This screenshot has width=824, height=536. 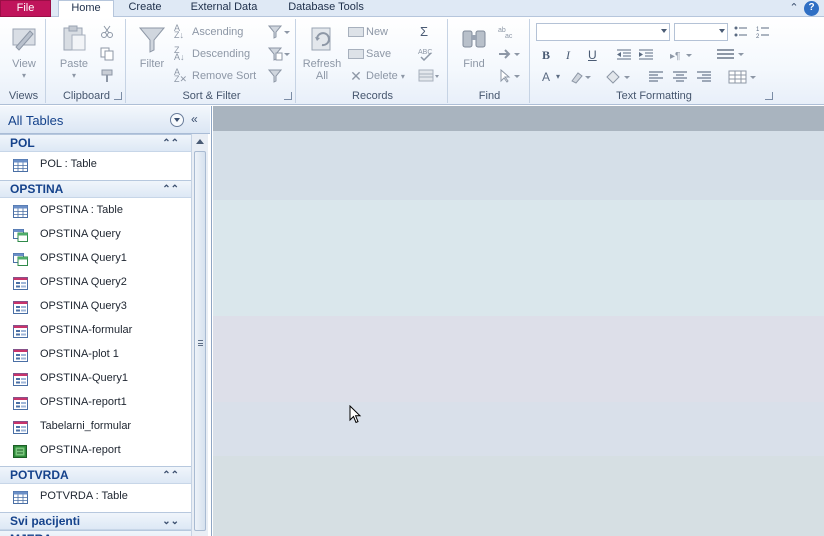 I want to click on nav-item: OPSTINA Query3, so click(x=95, y=306).